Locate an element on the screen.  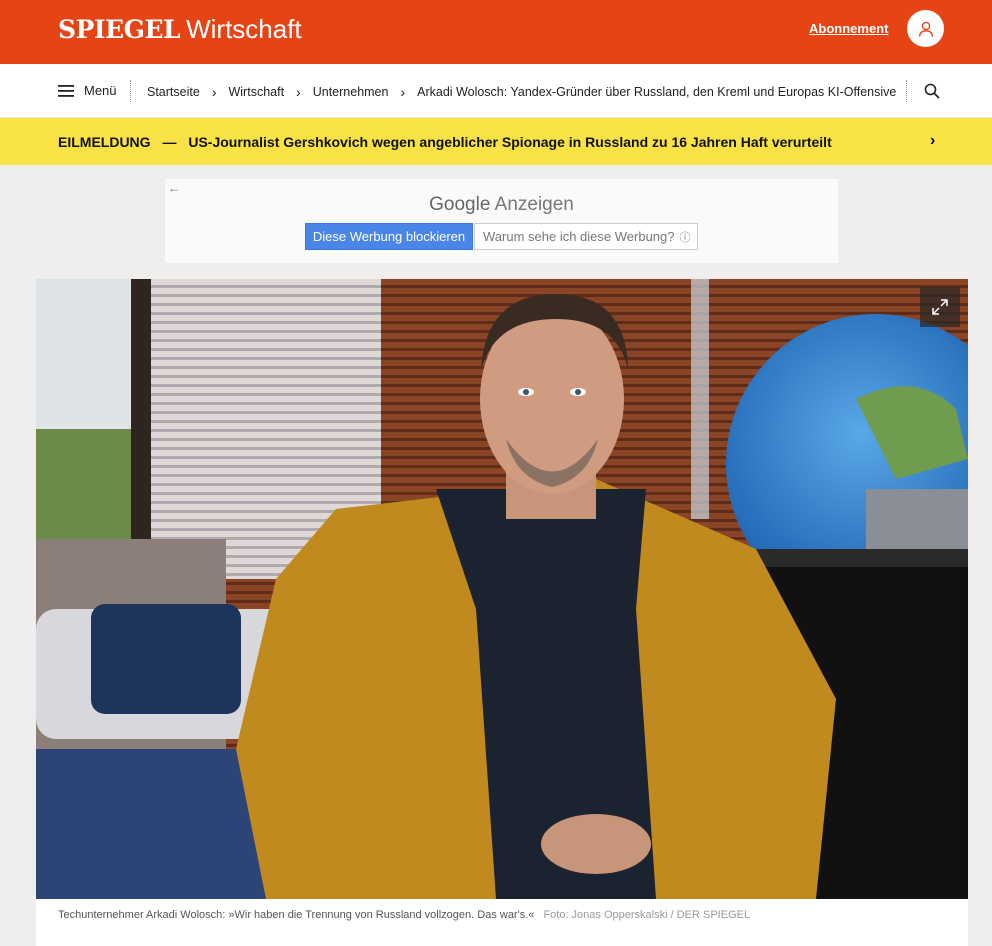
info-icon: ⓘ is located at coordinates (685, 237).